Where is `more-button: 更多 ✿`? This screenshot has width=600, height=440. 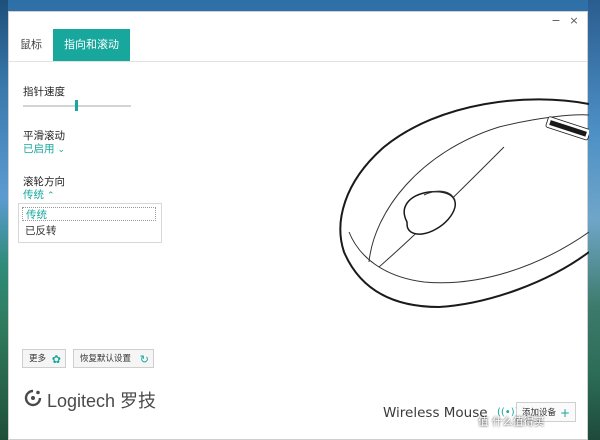 more-button: 更多 ✿ is located at coordinates (44, 358).